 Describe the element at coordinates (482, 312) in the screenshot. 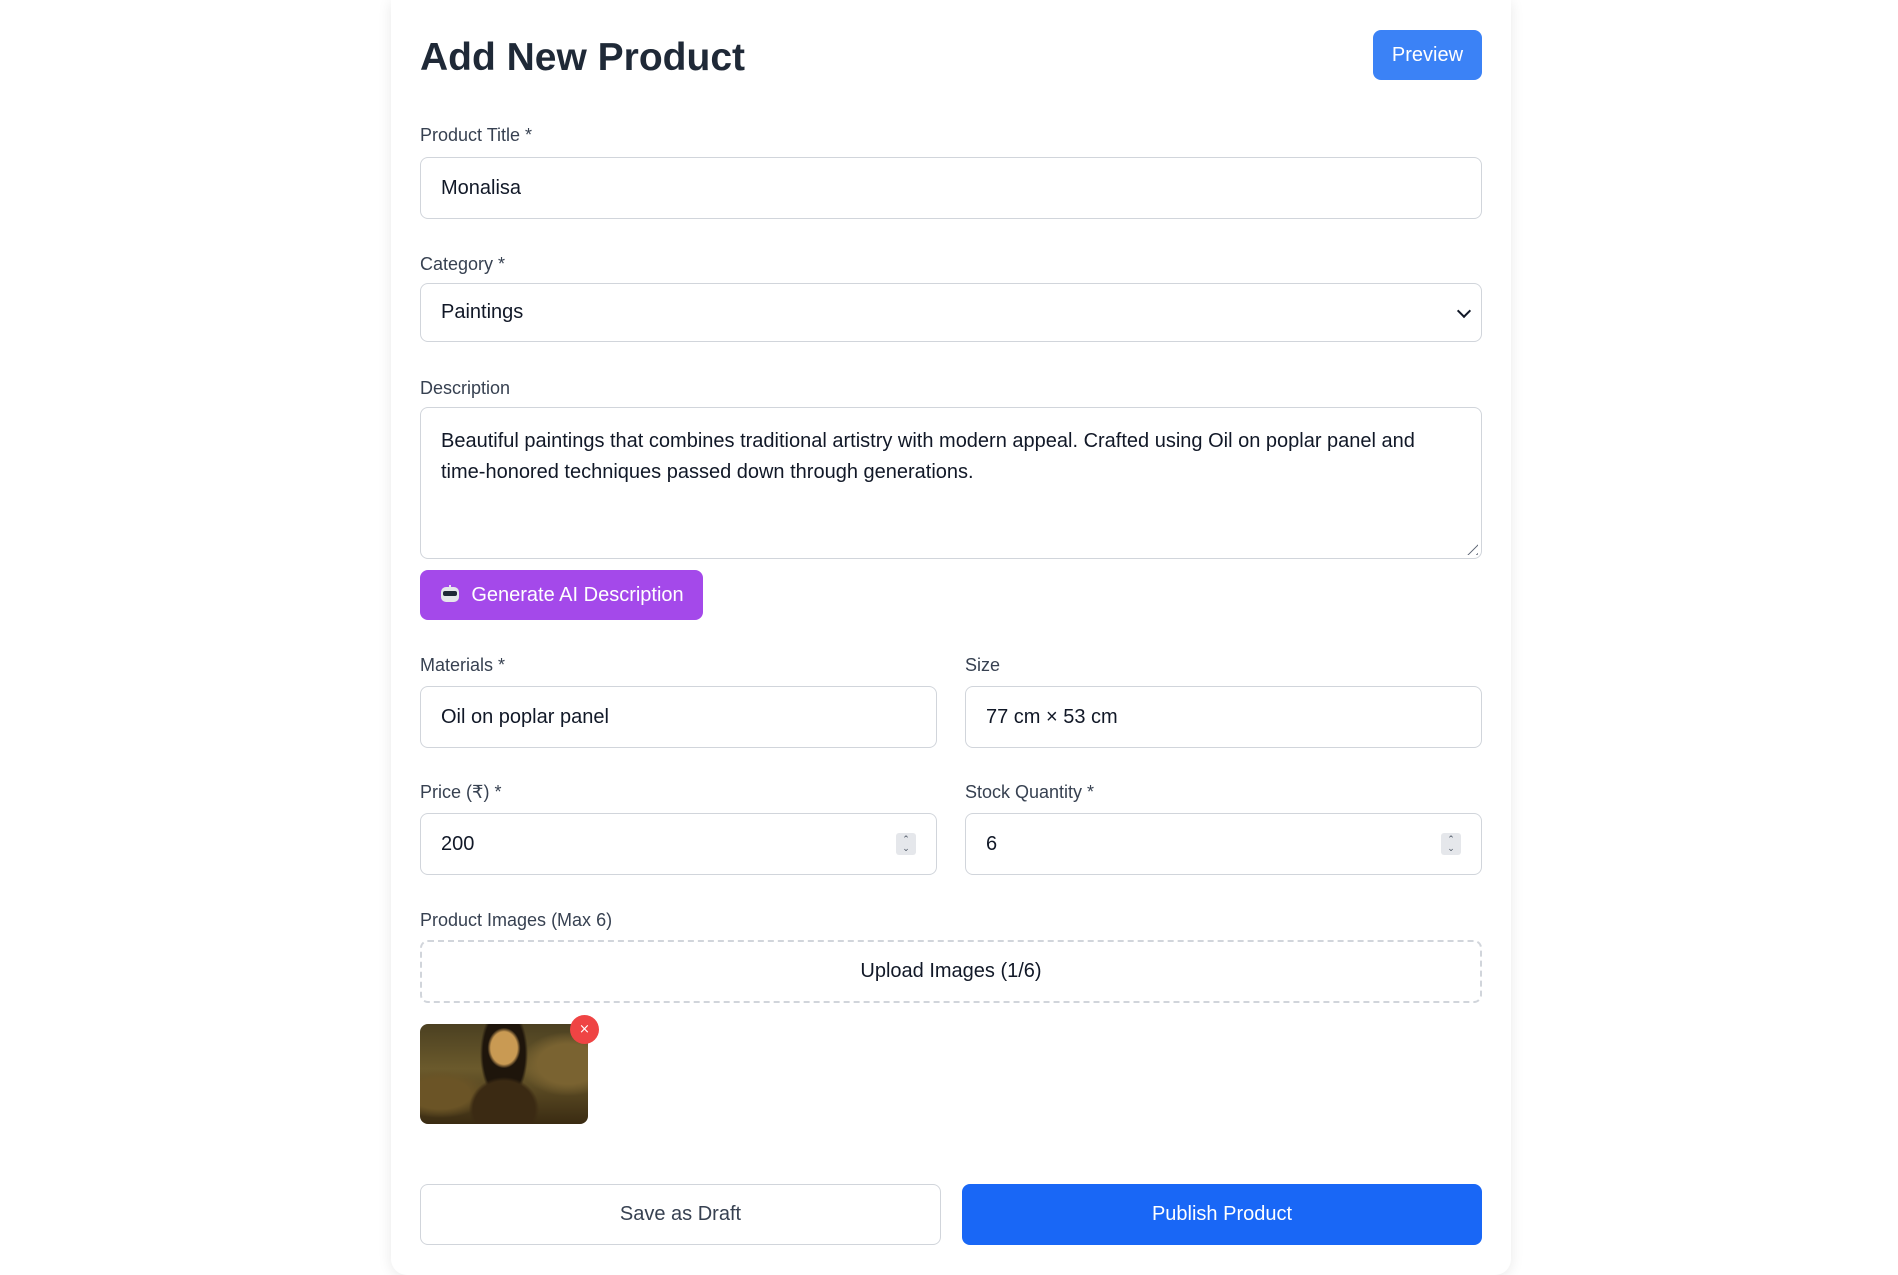

I see `category-selected-value: Paintings` at that location.